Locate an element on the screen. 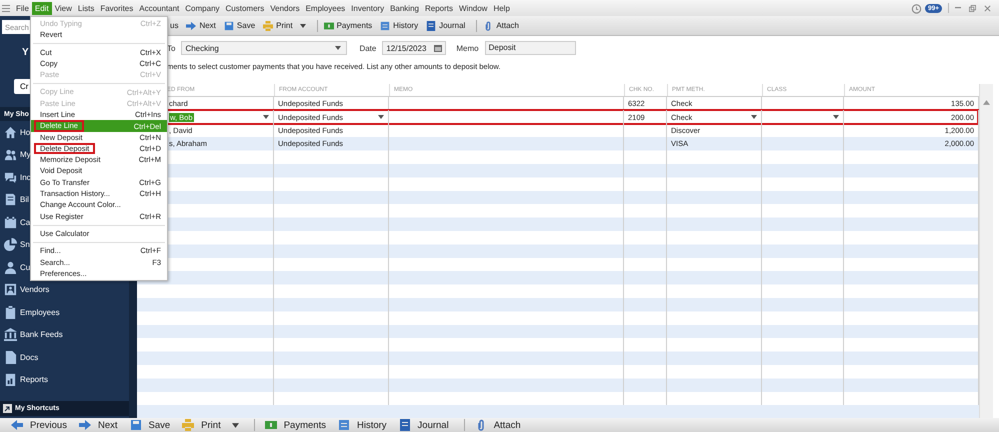 This screenshot has width=999, height=432. memo-field: Deposit is located at coordinates (530, 48).